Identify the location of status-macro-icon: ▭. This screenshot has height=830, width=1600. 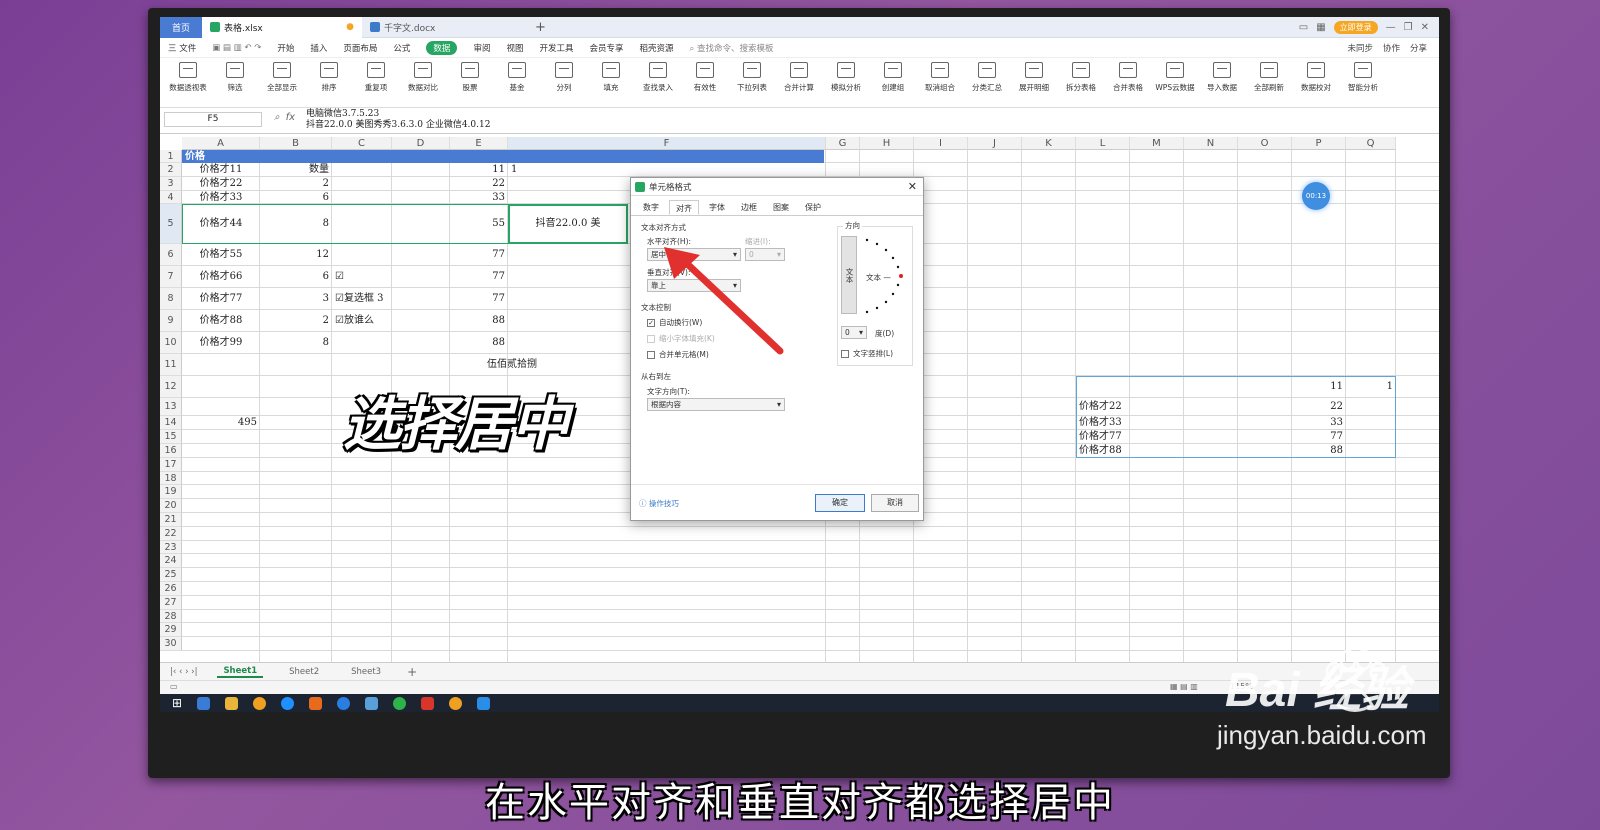
(174, 686).